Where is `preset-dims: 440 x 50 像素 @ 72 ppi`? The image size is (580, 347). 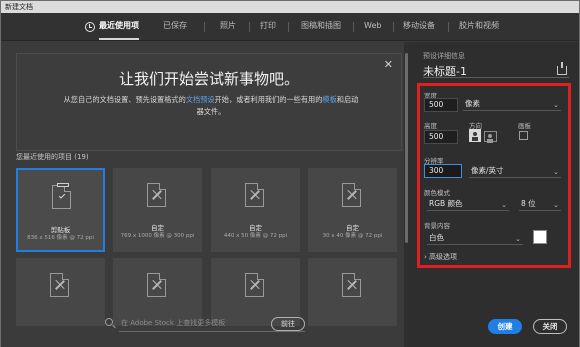 preset-dims: 440 x 50 像素 @ 72 ppi is located at coordinates (255, 236).